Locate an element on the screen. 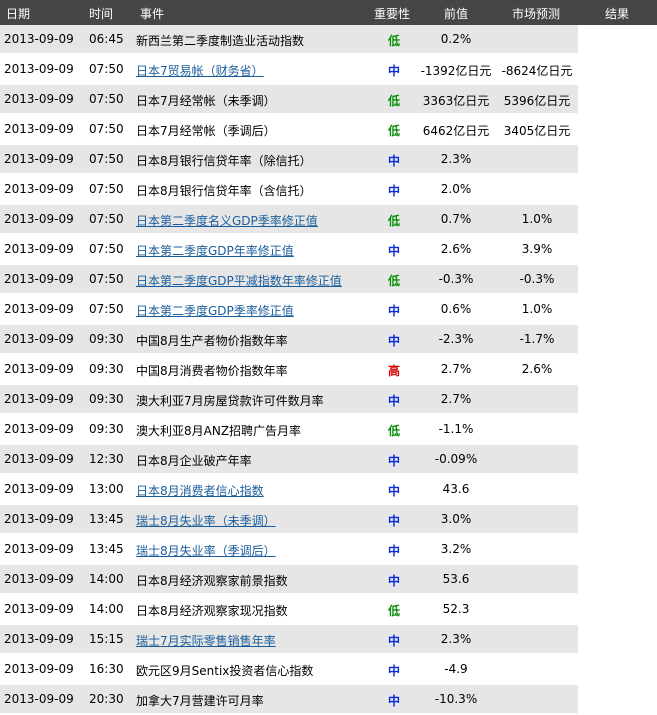 Image resolution: width=657 pixels, height=715 pixels. table-row: 2013-09-09 13:45 瑞士8月失业率（季调后） 中 3.2% is located at coordinates (328, 550).